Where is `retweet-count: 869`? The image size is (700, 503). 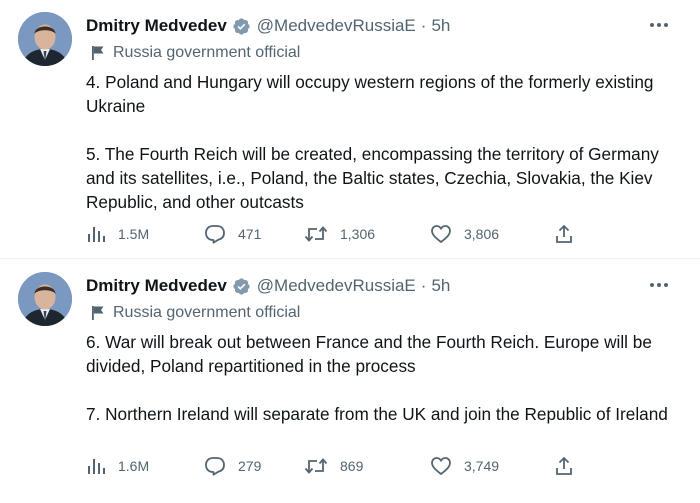 retweet-count: 869 is located at coordinates (352, 466).